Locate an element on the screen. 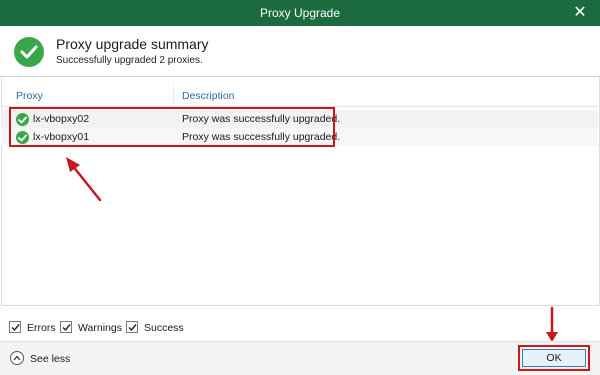 Image resolution: width=600 pixels, height=375 pixels. column-header-proxy: Proxy is located at coordinates (29, 96).